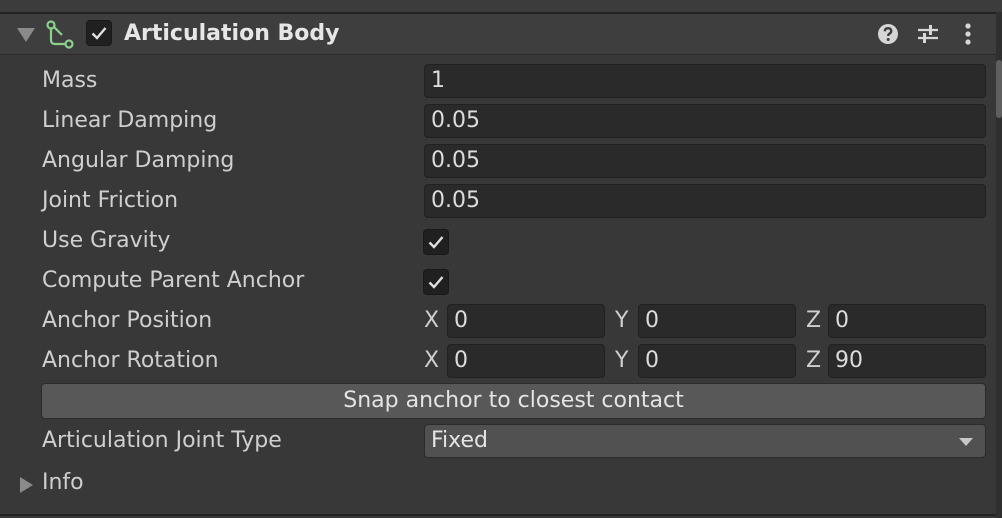 The height and width of the screenshot is (518, 1002). Describe the element at coordinates (999, 265) in the screenshot. I see `scrollbar` at that location.